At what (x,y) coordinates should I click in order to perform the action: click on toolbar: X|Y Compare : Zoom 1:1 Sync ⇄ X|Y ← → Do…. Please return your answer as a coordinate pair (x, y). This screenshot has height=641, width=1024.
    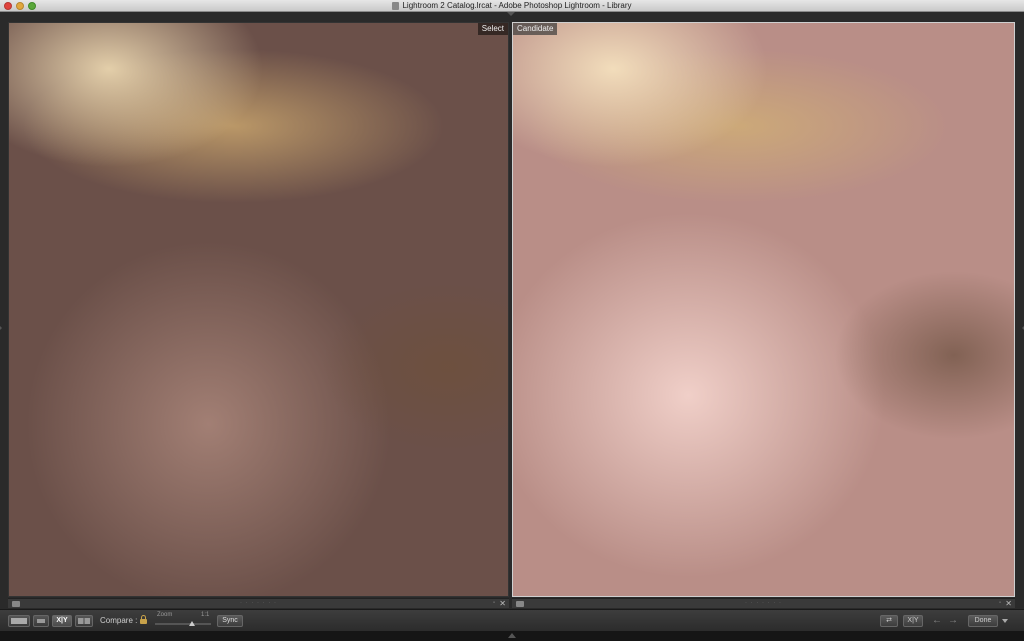
    Looking at the image, I should click on (512, 620).